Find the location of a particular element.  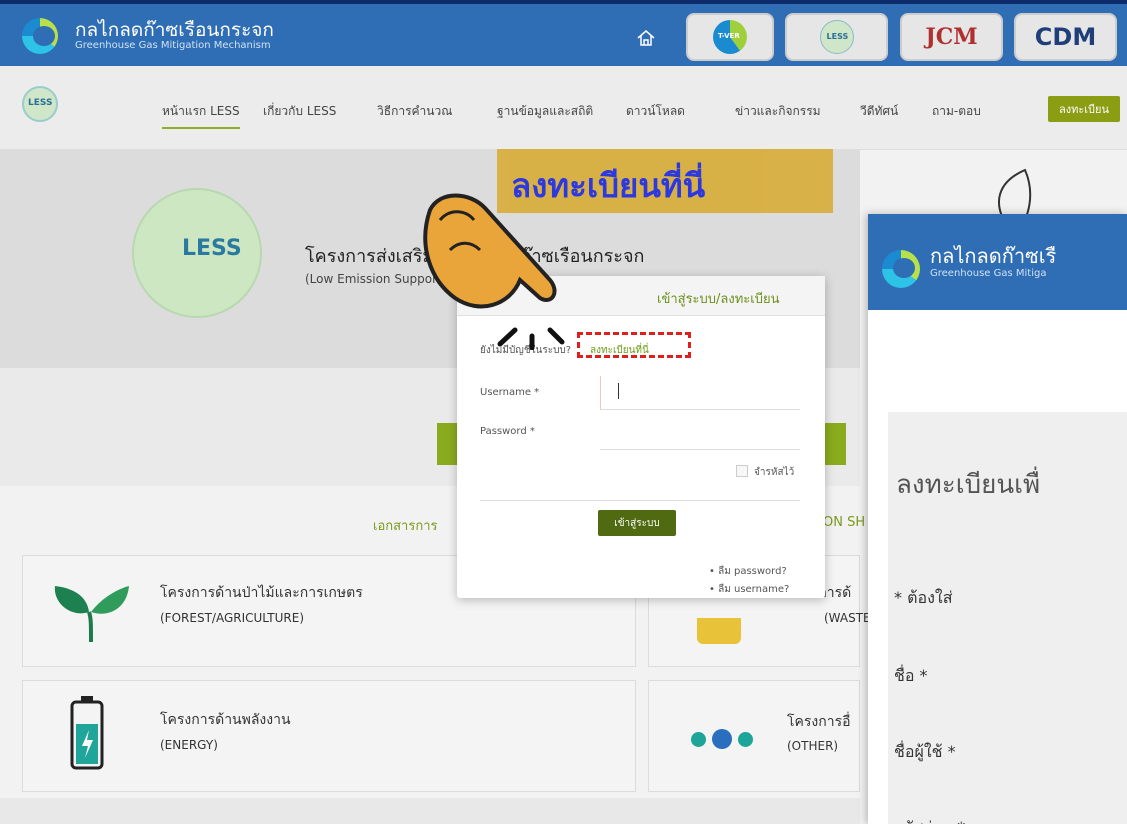

nav-home-less: หน้าแรก LESS is located at coordinates (201, 115).